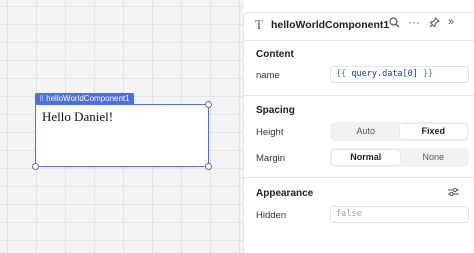  I want to click on name-input: {{ query.data[0] }}, so click(399, 74).